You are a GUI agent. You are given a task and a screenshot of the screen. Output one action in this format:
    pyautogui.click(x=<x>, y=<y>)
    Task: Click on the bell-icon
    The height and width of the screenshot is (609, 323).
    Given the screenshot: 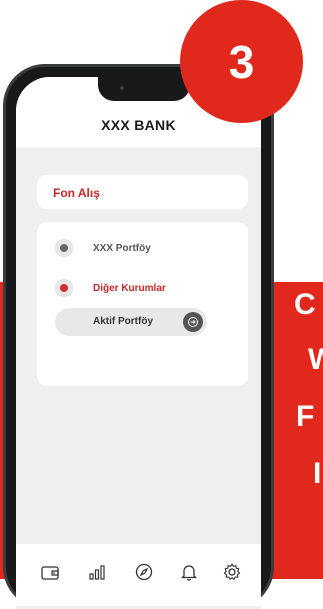 What is the action you would take?
    pyautogui.click(x=189, y=572)
    